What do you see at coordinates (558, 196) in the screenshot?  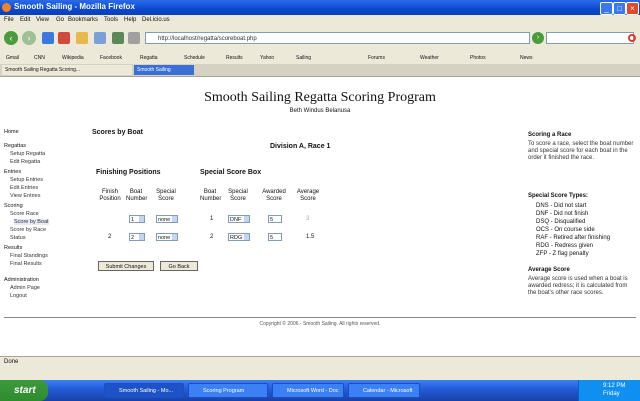 I see `codes-heading: Special Score Types:` at bounding box center [558, 196].